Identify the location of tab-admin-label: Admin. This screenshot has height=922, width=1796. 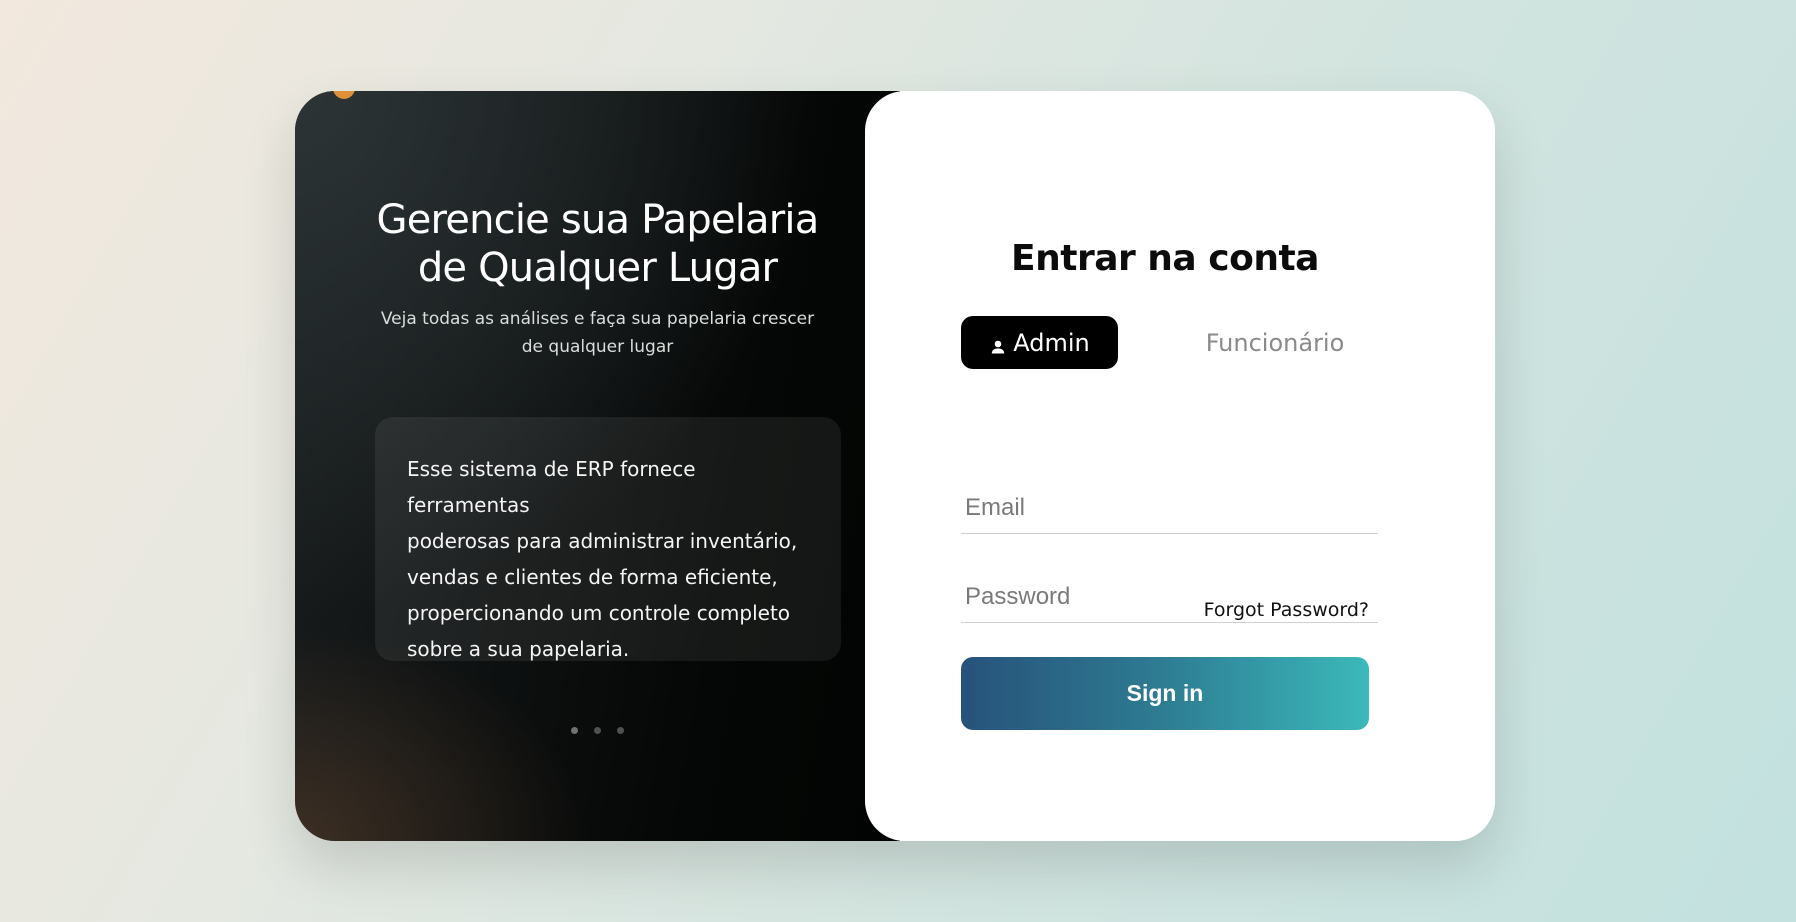
(1051, 342).